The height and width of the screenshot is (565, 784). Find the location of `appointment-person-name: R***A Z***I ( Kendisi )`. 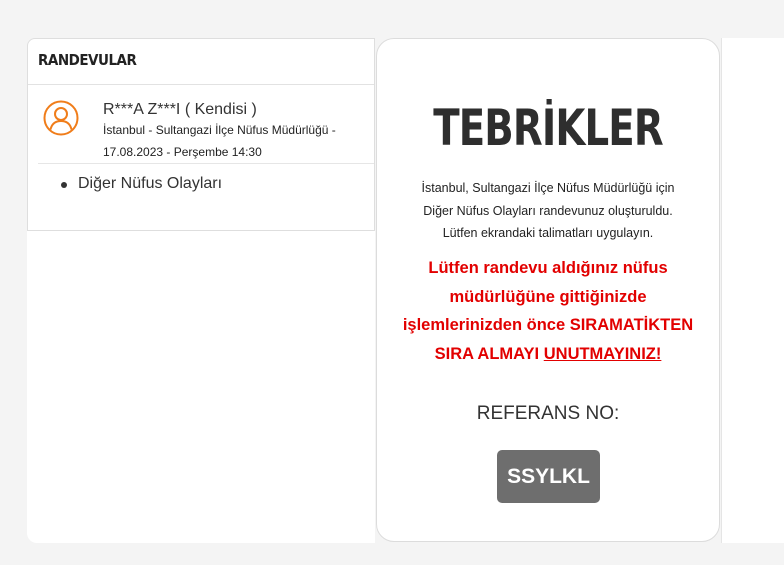

appointment-person-name: R***A Z***I ( Kendisi ) is located at coordinates (180, 109).